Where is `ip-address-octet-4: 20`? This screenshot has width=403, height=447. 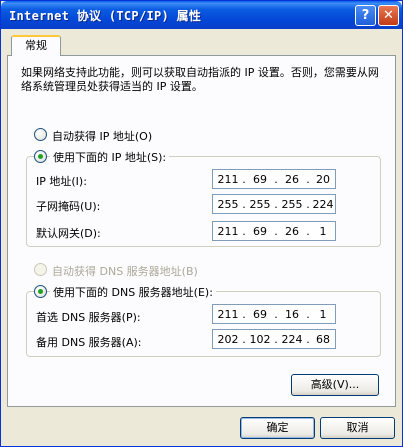 ip-address-octet-4: 20 is located at coordinates (323, 179).